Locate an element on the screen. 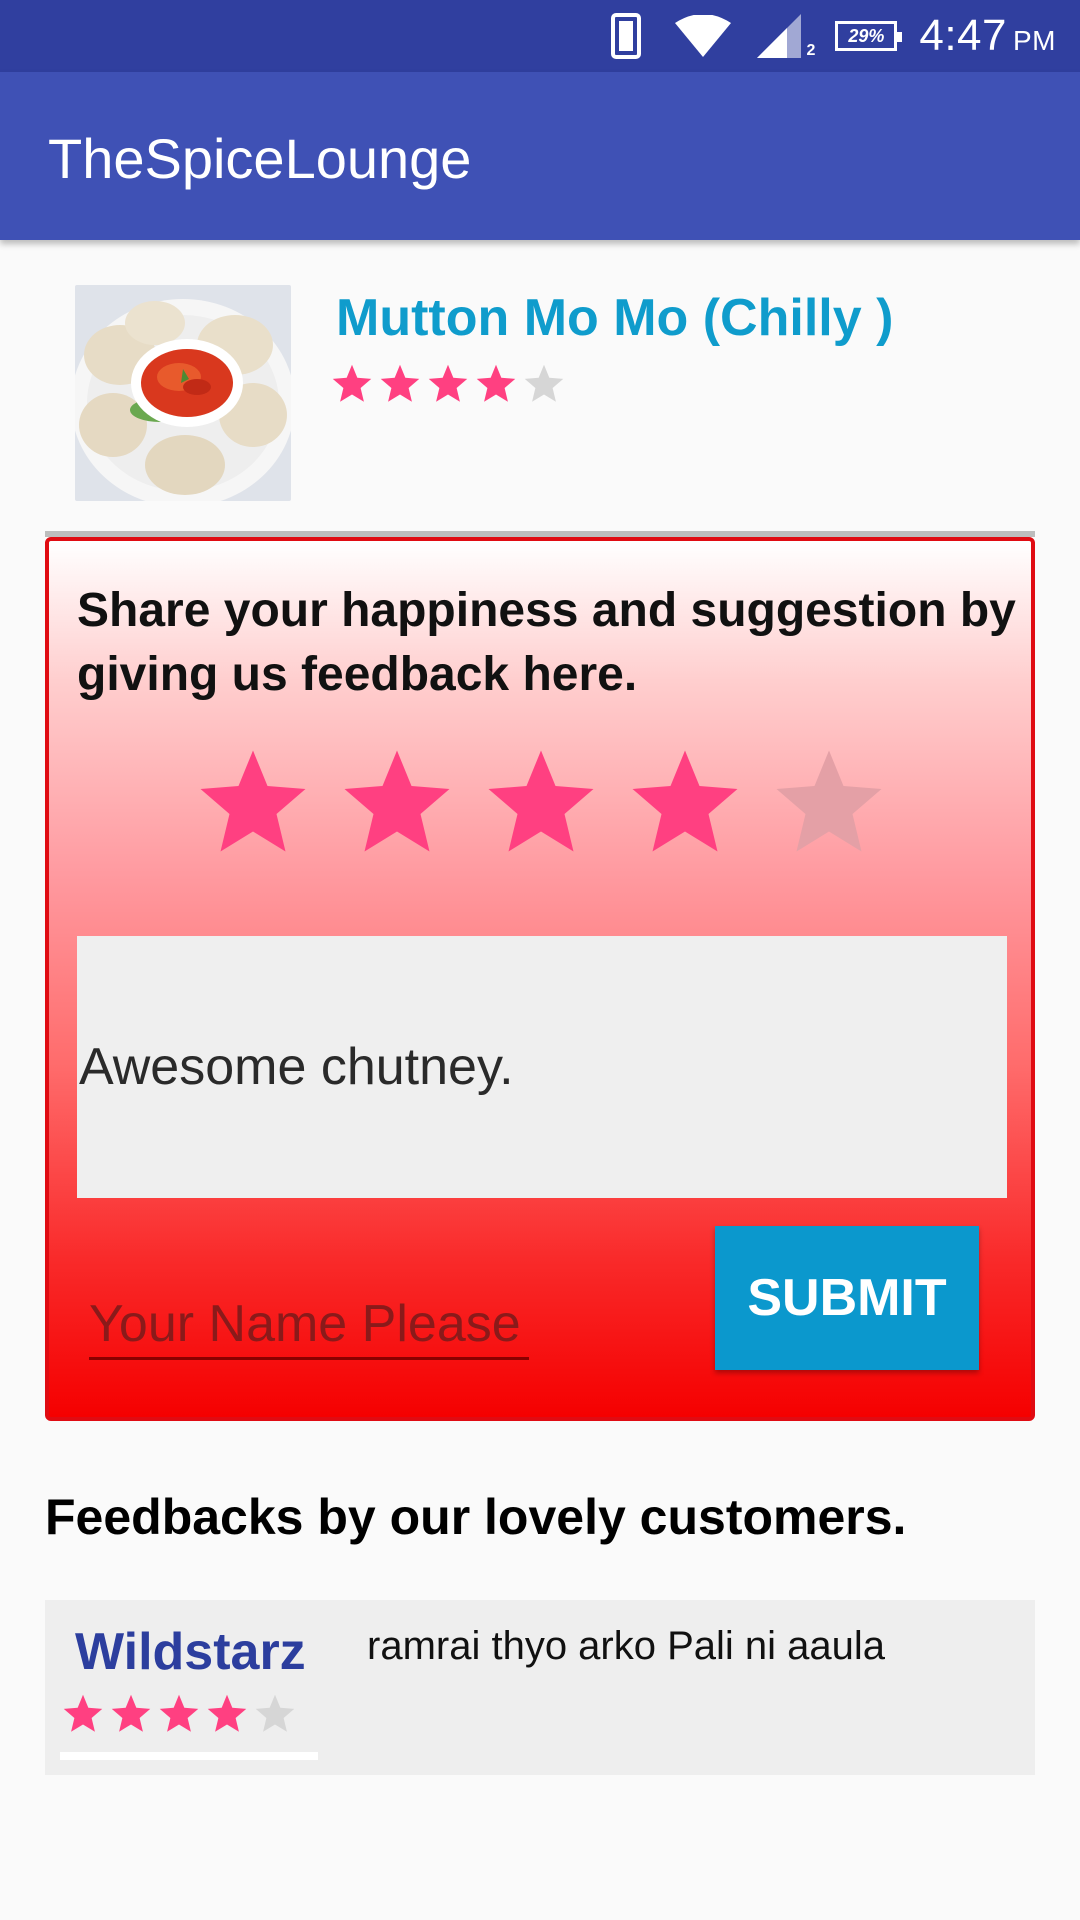  submit-button: SUBMIT is located at coordinates (847, 1298).